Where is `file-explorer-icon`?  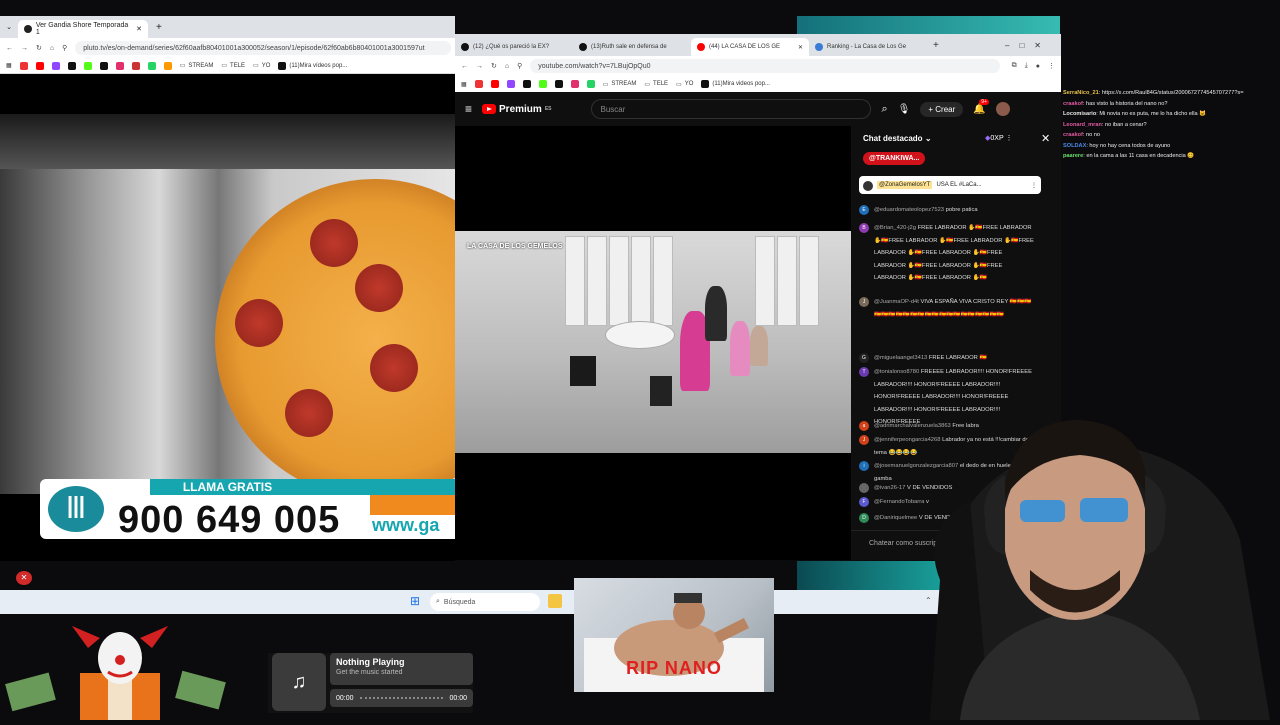 file-explorer-icon is located at coordinates (555, 601).